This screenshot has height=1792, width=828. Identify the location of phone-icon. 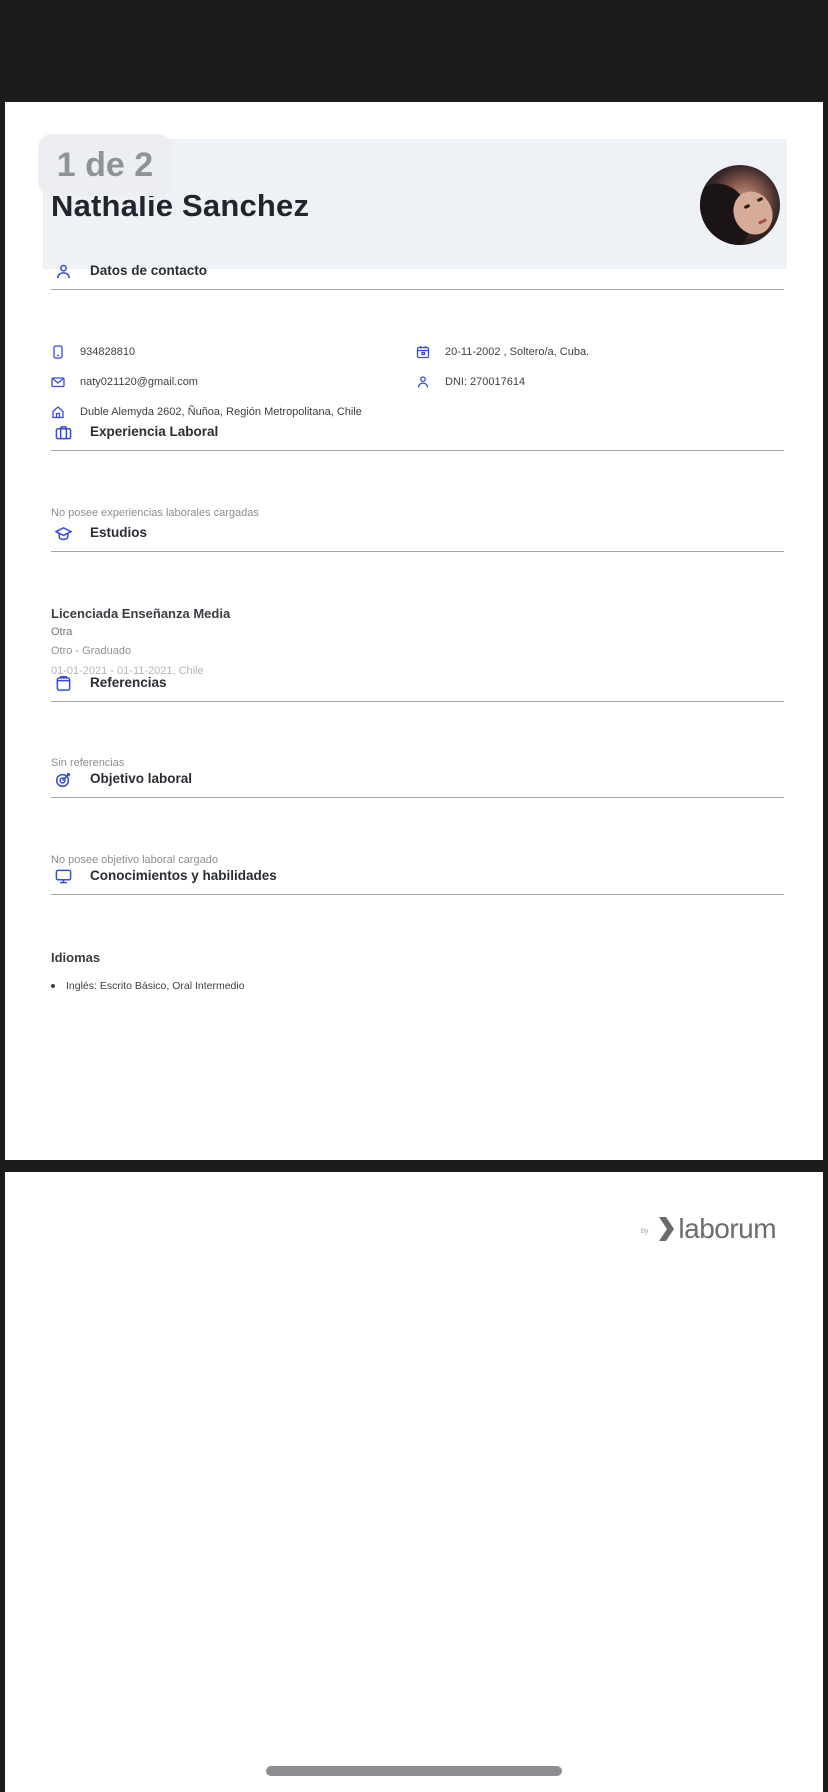
(58, 352).